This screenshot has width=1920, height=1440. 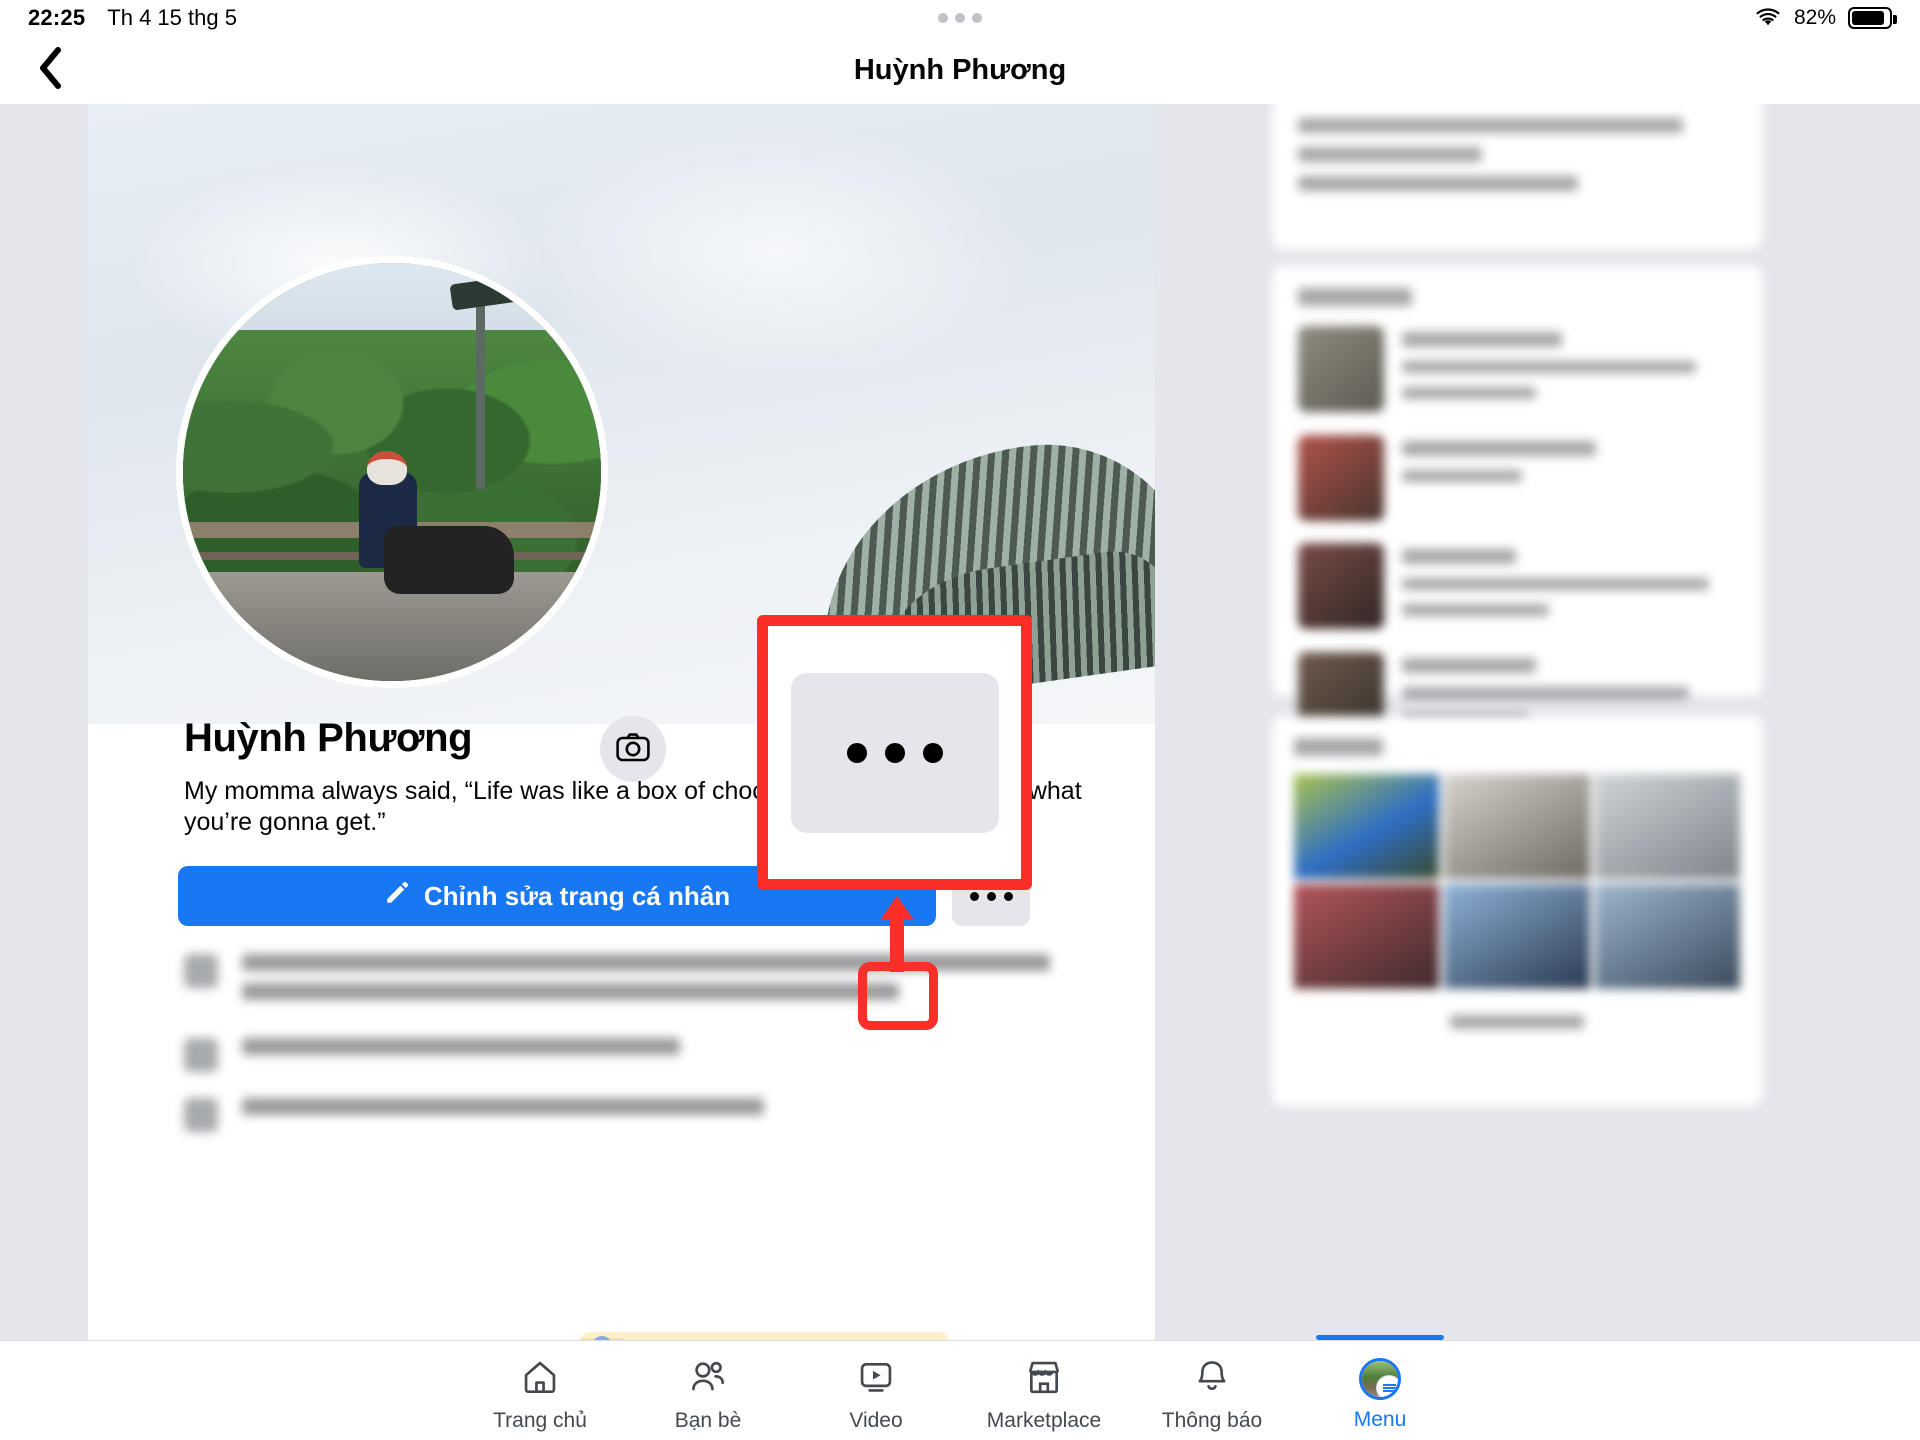 What do you see at coordinates (540, 1379) in the screenshot?
I see `home-icon` at bounding box center [540, 1379].